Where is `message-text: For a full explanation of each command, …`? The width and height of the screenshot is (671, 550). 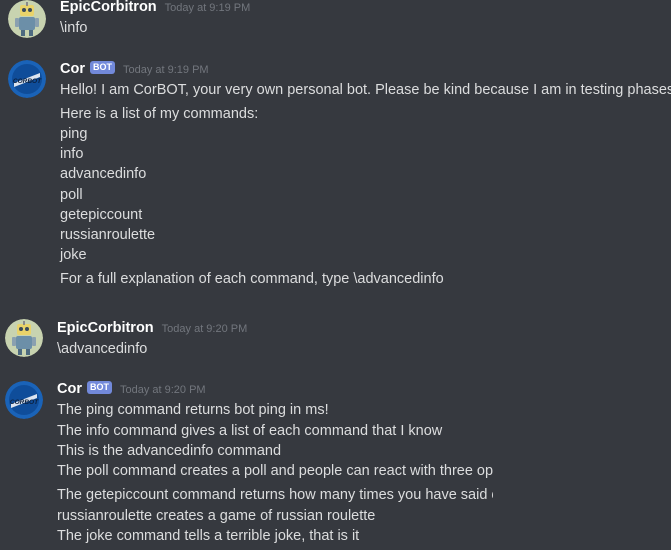
message-text: For a full explanation of each command, … is located at coordinates (252, 279).